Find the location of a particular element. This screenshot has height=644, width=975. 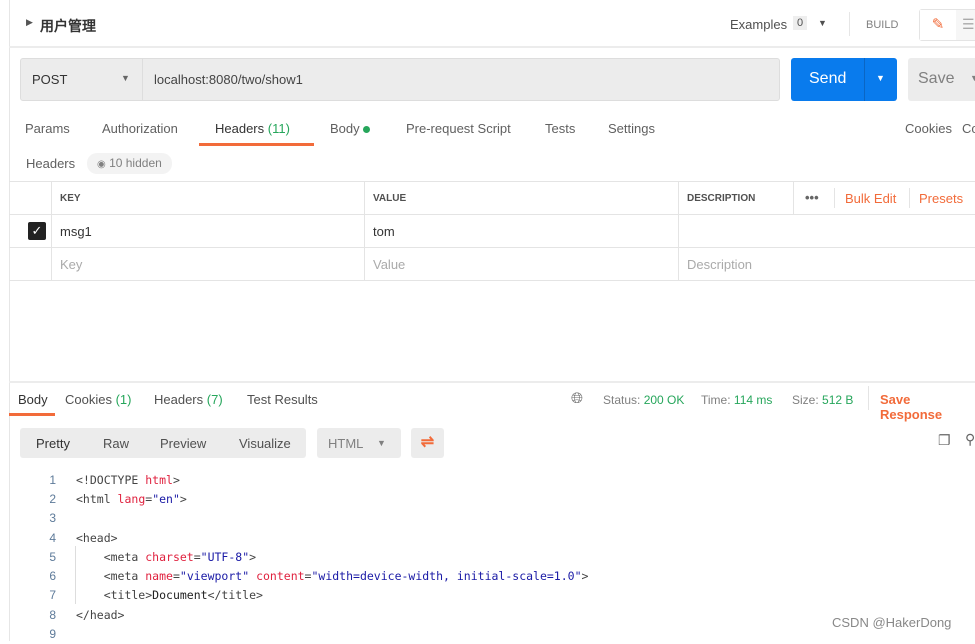

code-token: <title> is located at coordinates (114, 595).